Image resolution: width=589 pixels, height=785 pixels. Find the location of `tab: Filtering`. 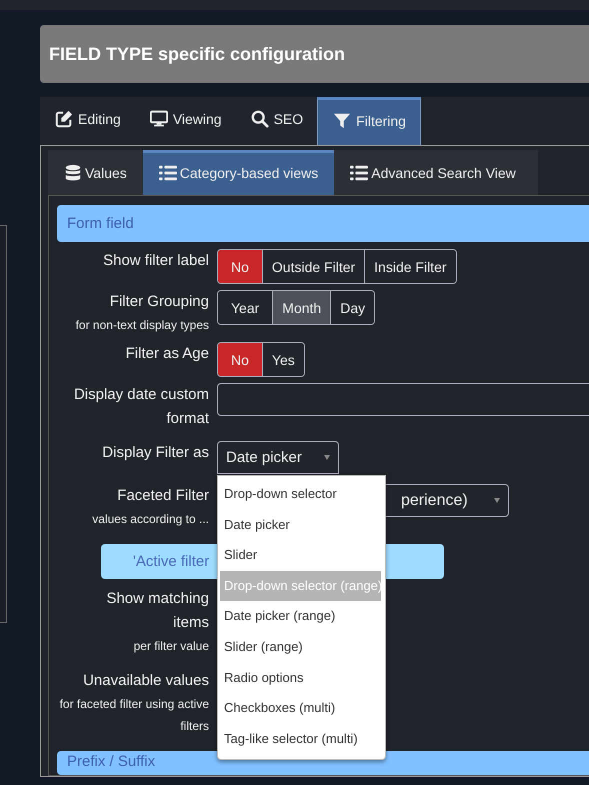

tab: Filtering is located at coordinates (369, 121).